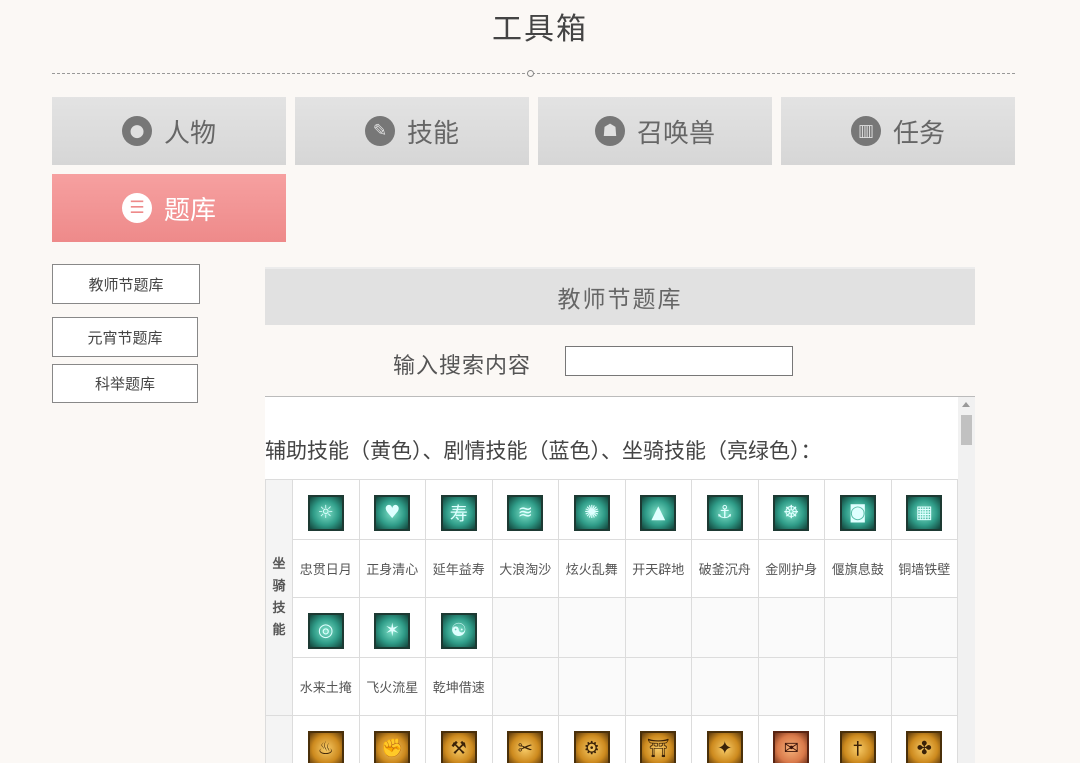  What do you see at coordinates (679, 361) in the screenshot?
I see `search-input` at bounding box center [679, 361].